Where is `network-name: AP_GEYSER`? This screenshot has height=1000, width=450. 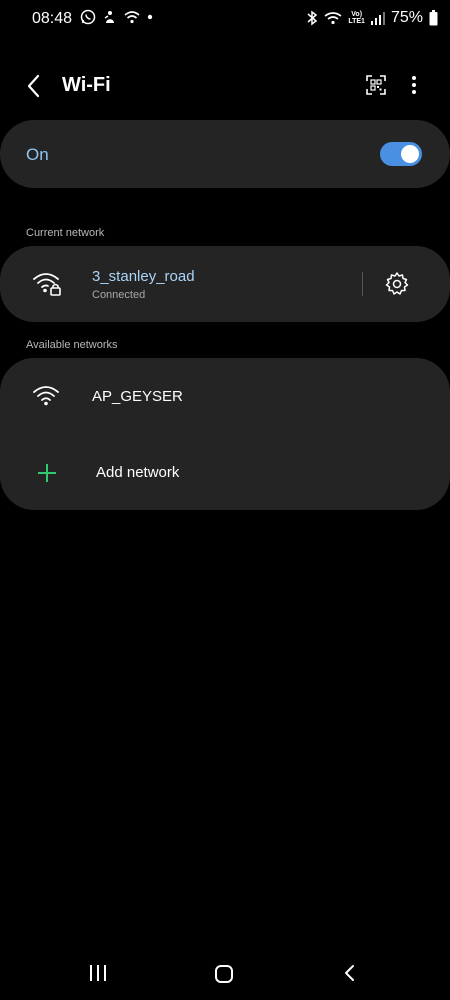
network-name: AP_GEYSER is located at coordinates (137, 396).